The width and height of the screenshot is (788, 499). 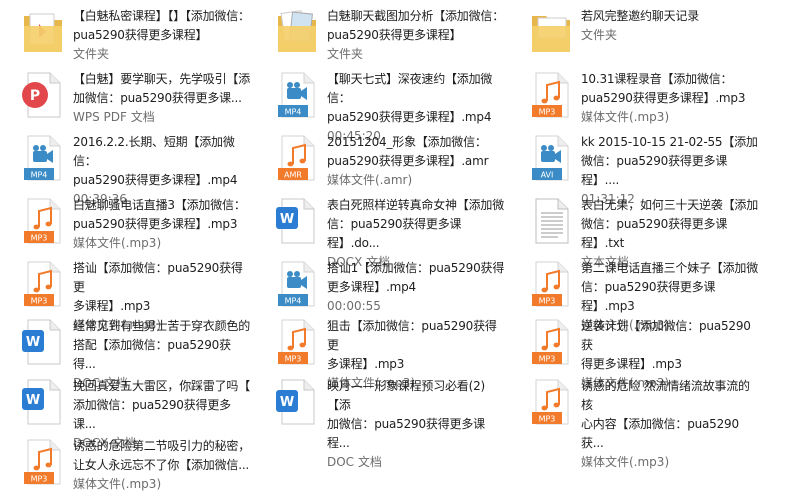 I want to click on audio-file-icon: AMR, so click(x=296, y=158).